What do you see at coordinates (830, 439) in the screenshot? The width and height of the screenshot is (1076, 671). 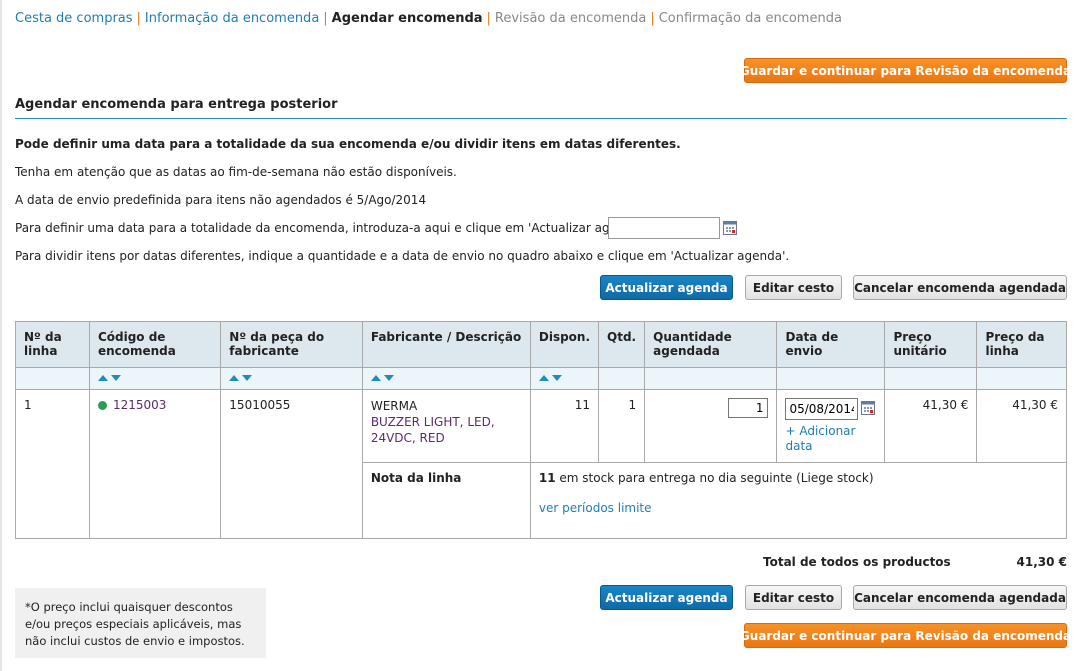 I see `add-date-link: + Adicionar data` at bounding box center [830, 439].